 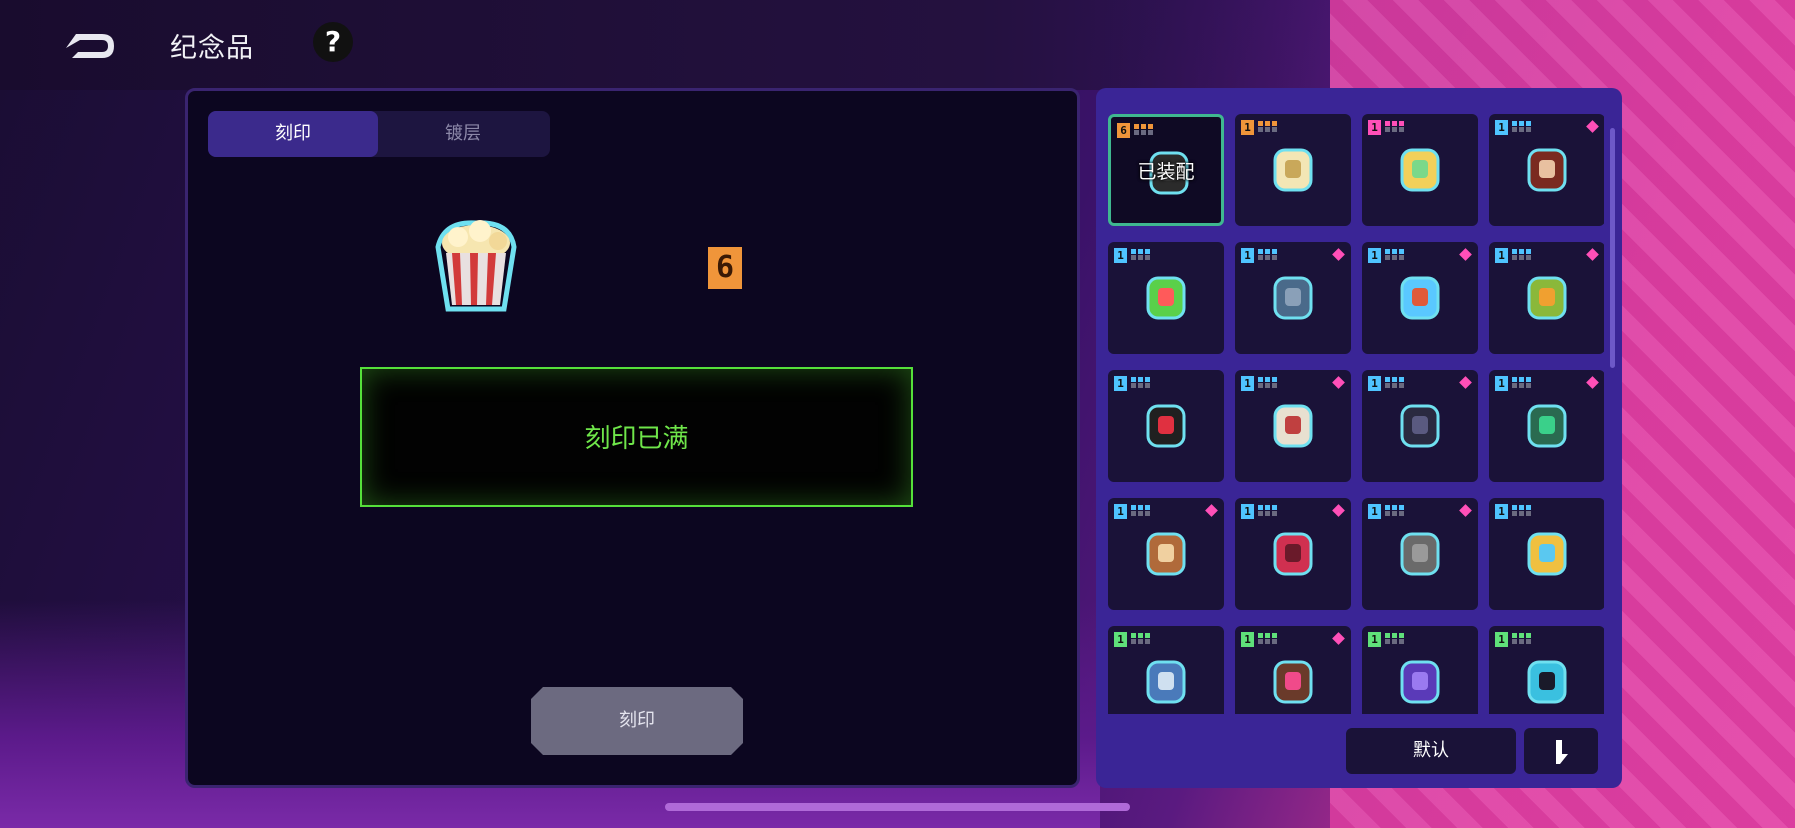 I want to click on red-eye-orb-icon, so click(x=1166, y=426).